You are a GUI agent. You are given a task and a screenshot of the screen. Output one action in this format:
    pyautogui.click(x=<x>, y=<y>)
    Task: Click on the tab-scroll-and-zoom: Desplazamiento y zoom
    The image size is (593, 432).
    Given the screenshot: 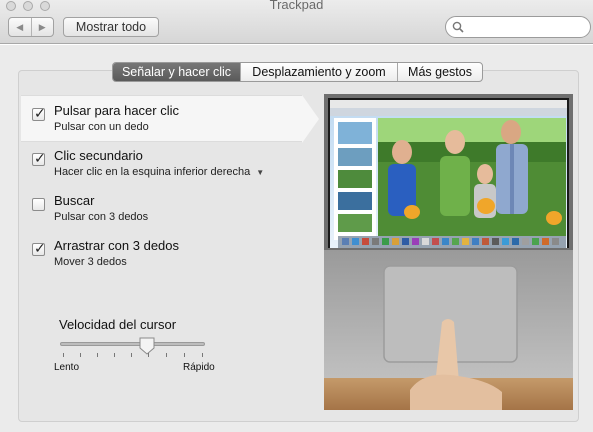 What is the action you would take?
    pyautogui.click(x=318, y=72)
    